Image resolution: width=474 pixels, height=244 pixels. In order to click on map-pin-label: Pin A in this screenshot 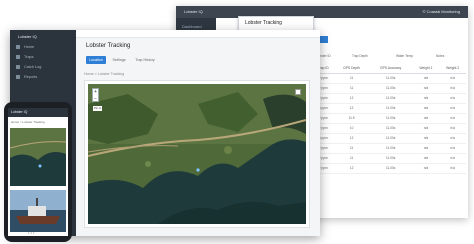, I will do `click(97, 108)`.